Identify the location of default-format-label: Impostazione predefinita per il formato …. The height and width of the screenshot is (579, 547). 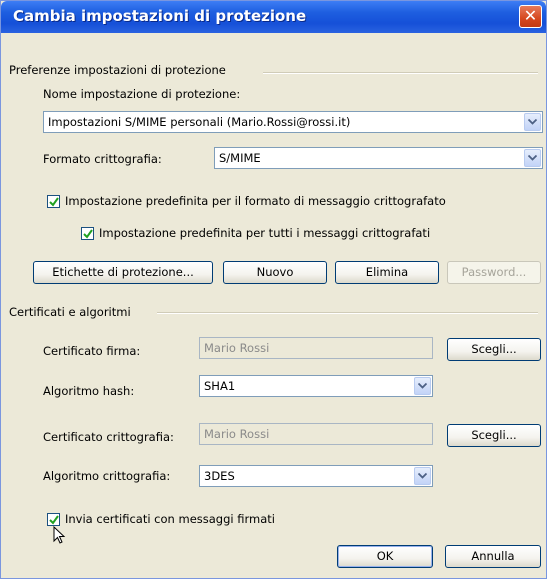
(255, 201).